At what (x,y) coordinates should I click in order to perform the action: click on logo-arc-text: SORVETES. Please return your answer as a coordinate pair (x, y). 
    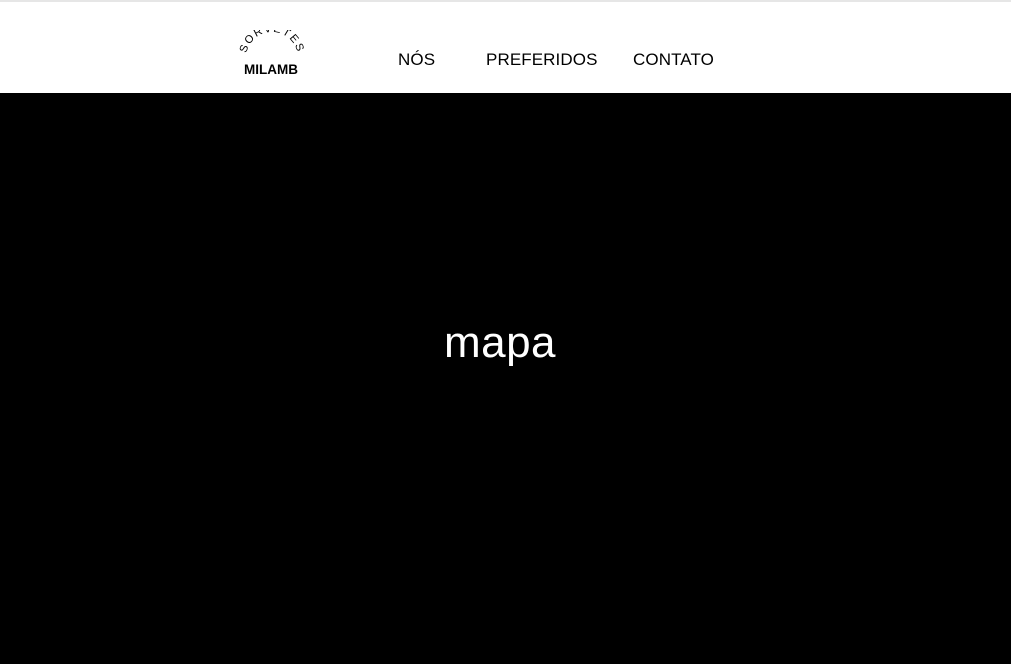
    Looking at the image, I should click on (271, 42).